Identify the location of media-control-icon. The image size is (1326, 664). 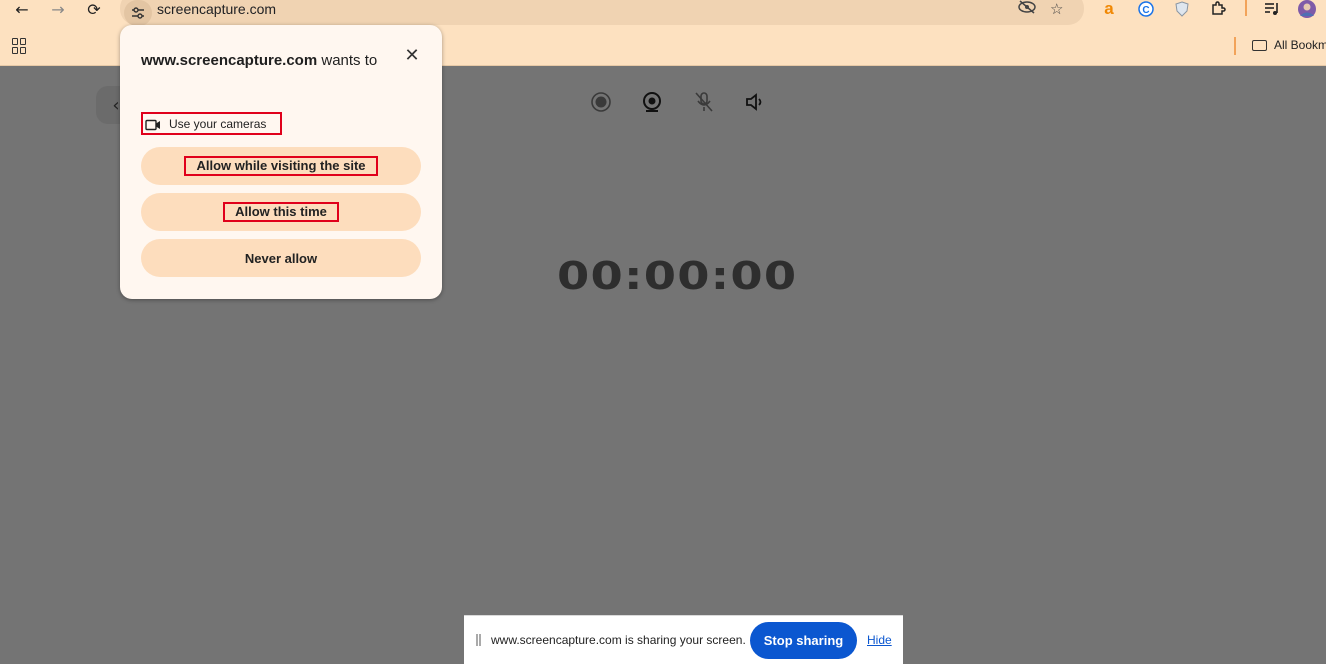
(1272, 9).